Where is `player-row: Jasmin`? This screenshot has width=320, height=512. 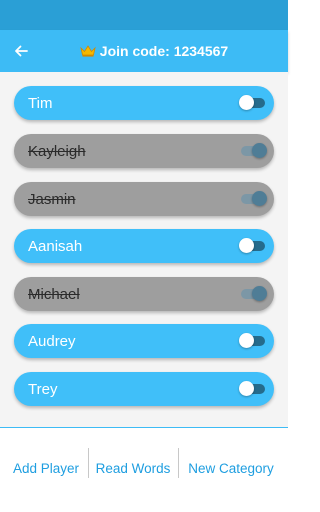 player-row: Jasmin is located at coordinates (144, 199).